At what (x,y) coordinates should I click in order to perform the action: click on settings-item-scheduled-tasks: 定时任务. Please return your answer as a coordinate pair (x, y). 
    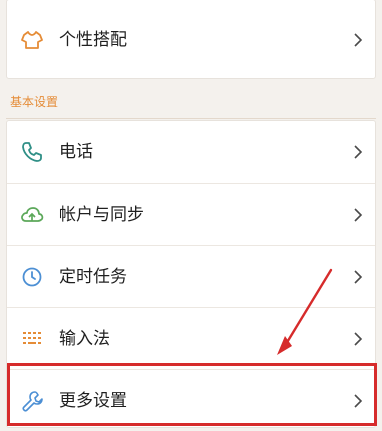
    Looking at the image, I should click on (191, 276).